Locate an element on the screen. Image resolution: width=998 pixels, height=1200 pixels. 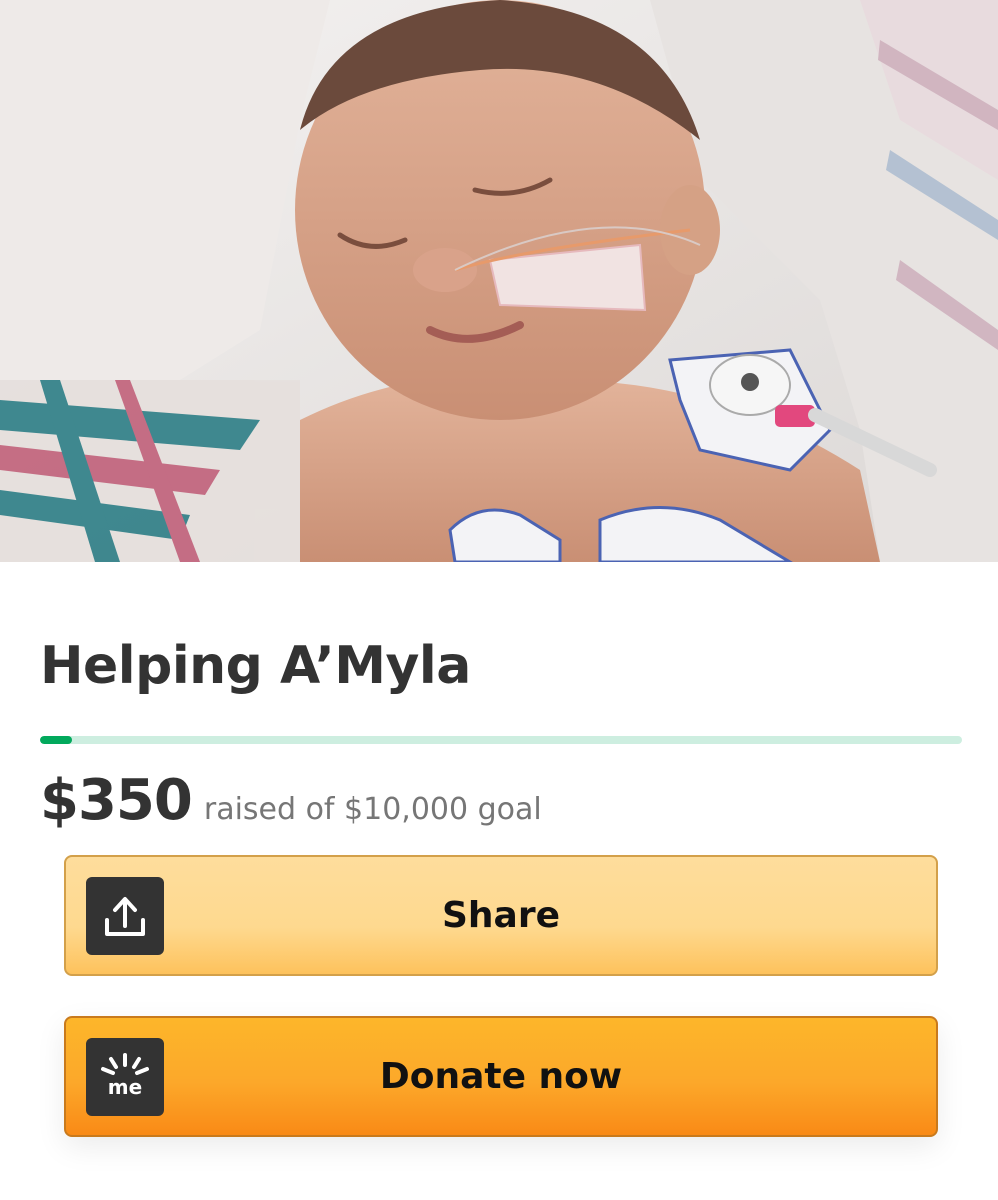
campaign-title: Helping A’Myla is located at coordinates (255, 666).